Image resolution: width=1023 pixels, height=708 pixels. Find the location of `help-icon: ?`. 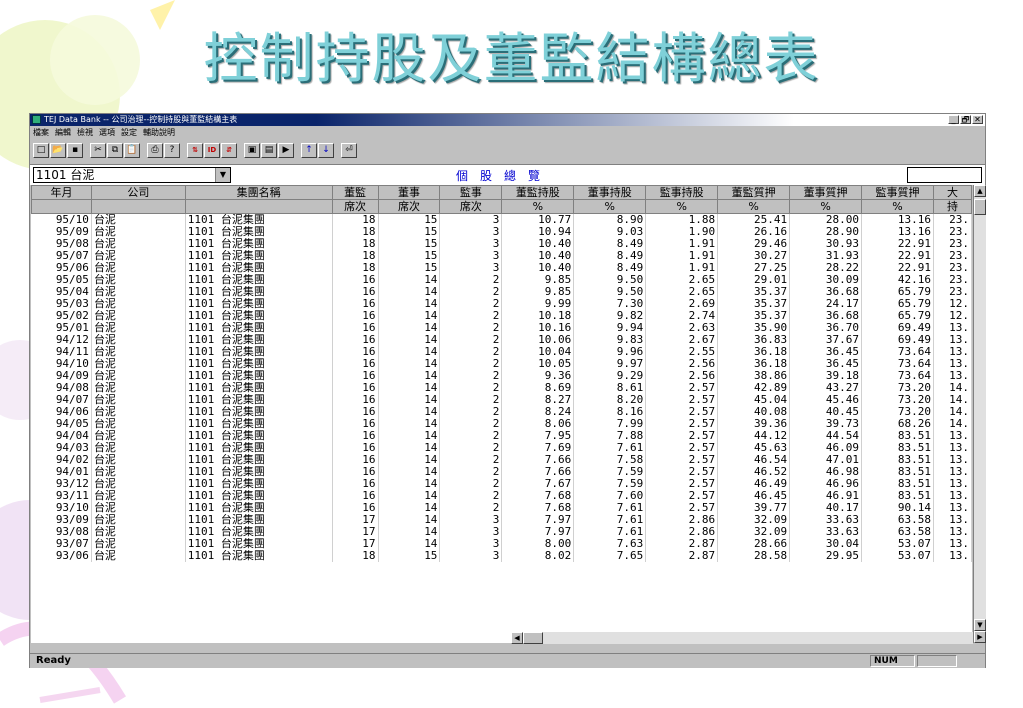

help-icon: ? is located at coordinates (172, 150).